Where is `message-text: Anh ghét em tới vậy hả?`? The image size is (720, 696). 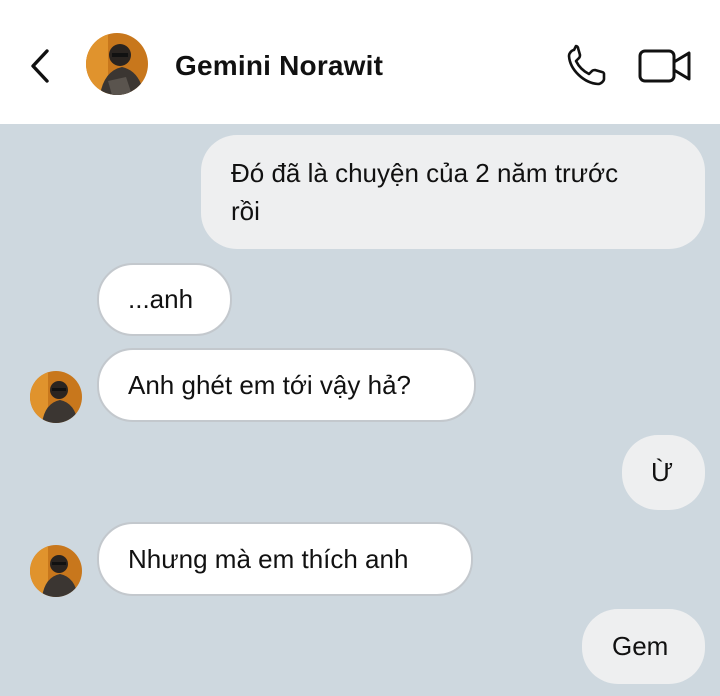
message-text: Anh ghét em tới vậy hả? is located at coordinates (269, 385).